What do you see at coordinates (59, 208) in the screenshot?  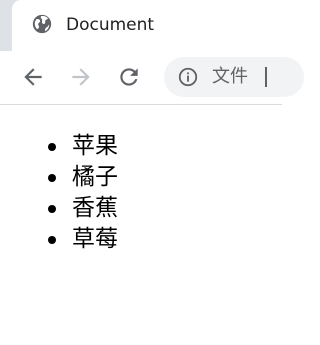 I see `list-item: 香蕉` at bounding box center [59, 208].